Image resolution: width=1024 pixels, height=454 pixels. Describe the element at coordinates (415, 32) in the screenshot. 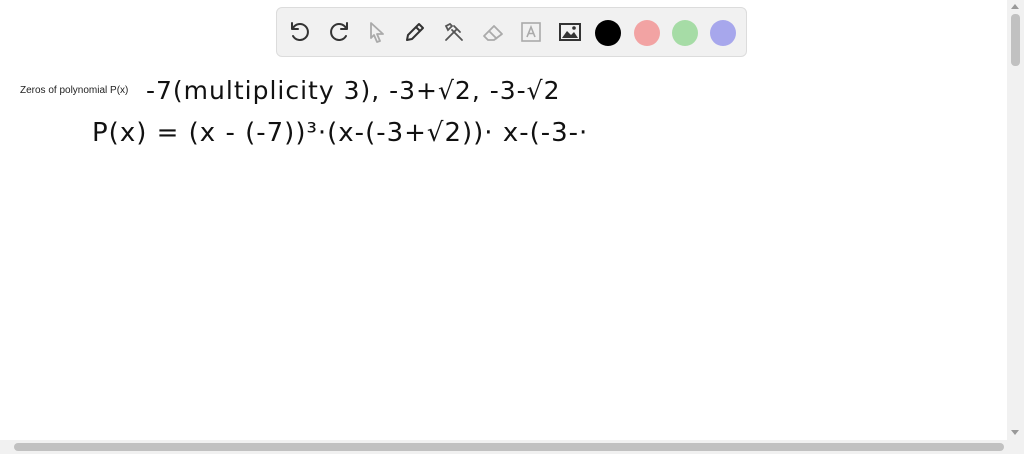

I see `pen-icon` at that location.